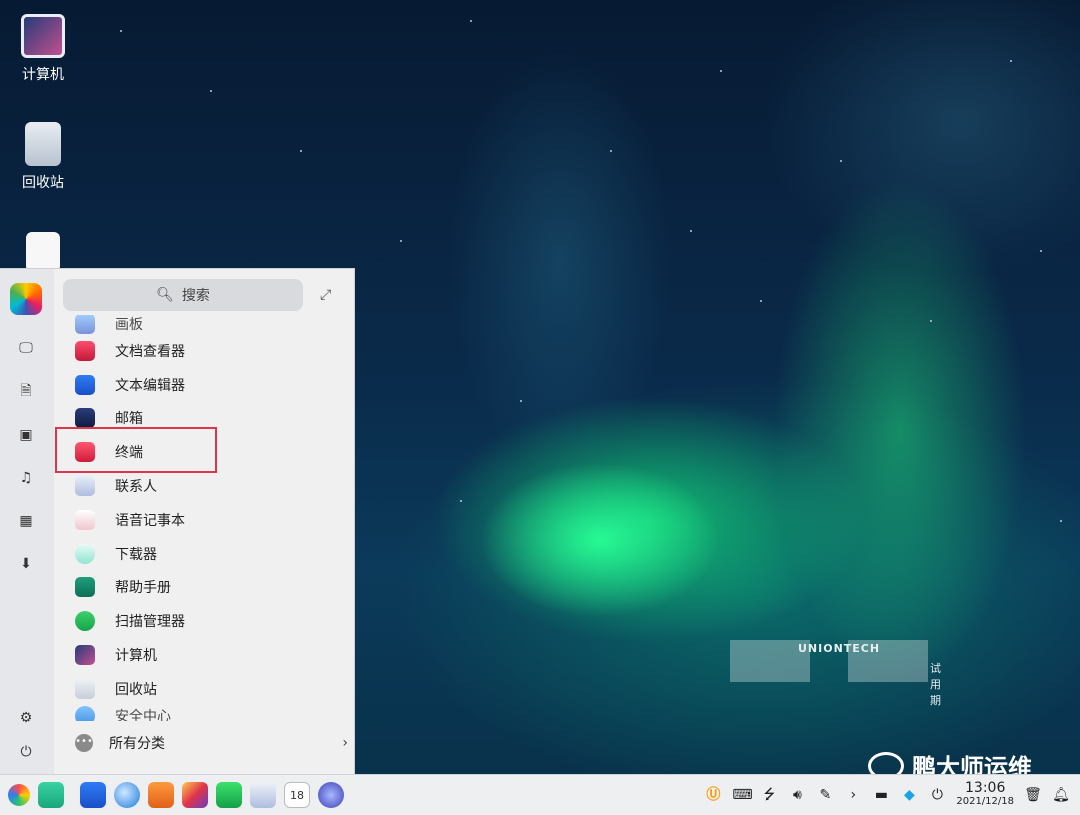 This screenshot has height=815, width=1080. Describe the element at coordinates (935, 684) in the screenshot. I see `watermark-trial: 试用期` at that location.